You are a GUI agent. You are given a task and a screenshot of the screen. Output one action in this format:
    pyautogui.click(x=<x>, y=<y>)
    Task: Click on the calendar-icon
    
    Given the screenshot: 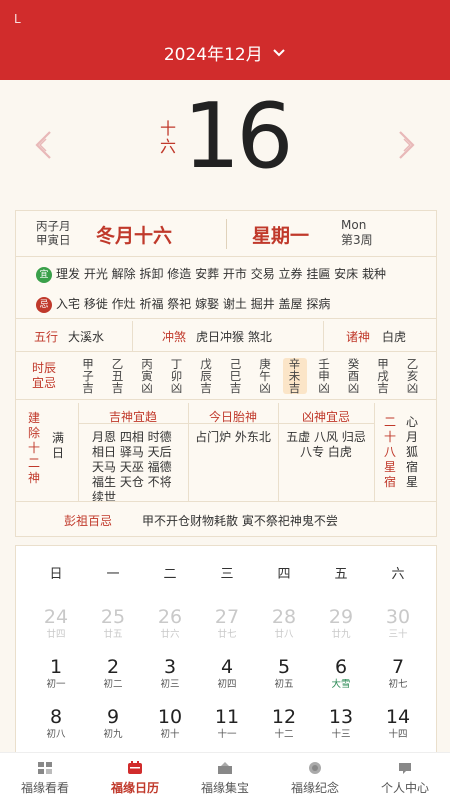 What is the action you would take?
    pyautogui.click(x=135, y=767)
    